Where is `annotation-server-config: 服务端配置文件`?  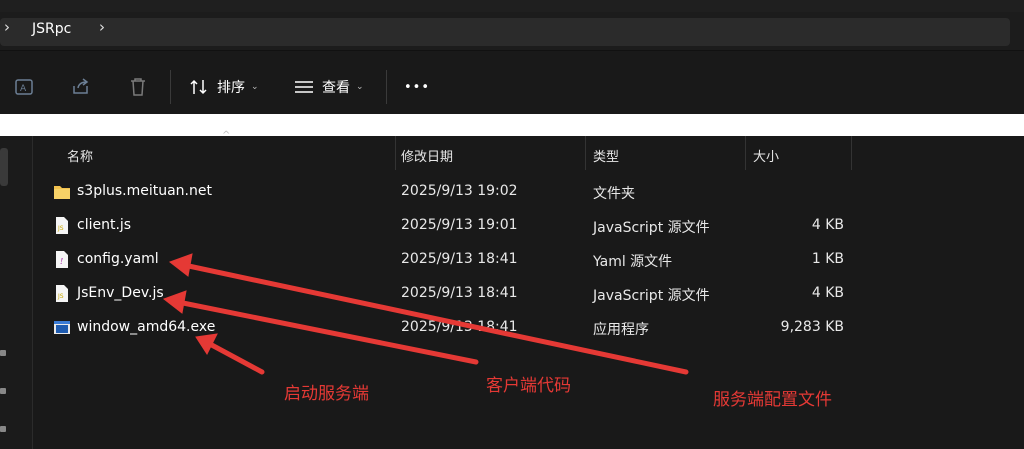 annotation-server-config: 服务端配置文件 is located at coordinates (772, 400).